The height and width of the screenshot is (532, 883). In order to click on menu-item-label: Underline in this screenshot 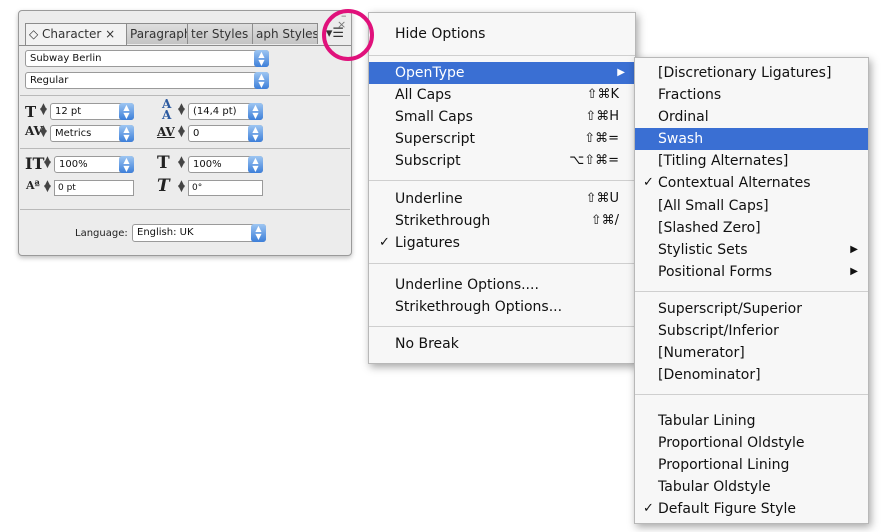, I will do `click(429, 199)`.